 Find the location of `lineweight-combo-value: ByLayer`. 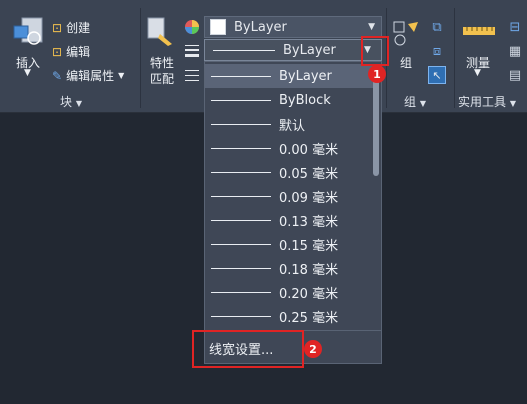

lineweight-combo-value: ByLayer is located at coordinates (309, 50).